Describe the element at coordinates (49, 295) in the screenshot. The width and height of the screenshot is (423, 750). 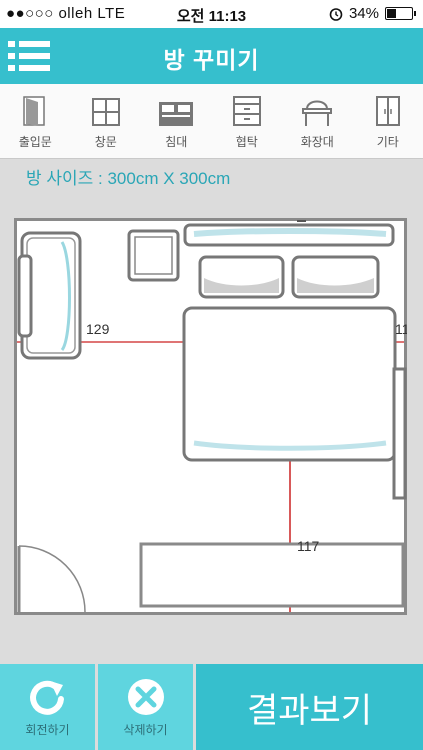
I see `left-cabinet` at that location.